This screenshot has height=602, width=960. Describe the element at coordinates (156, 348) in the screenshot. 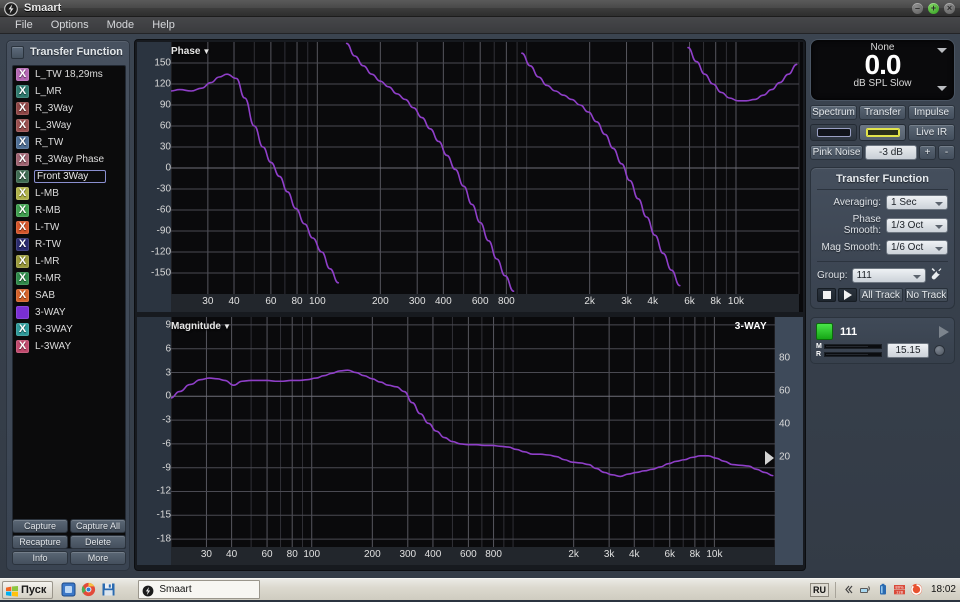

I see `y-tick-label: 6` at that location.